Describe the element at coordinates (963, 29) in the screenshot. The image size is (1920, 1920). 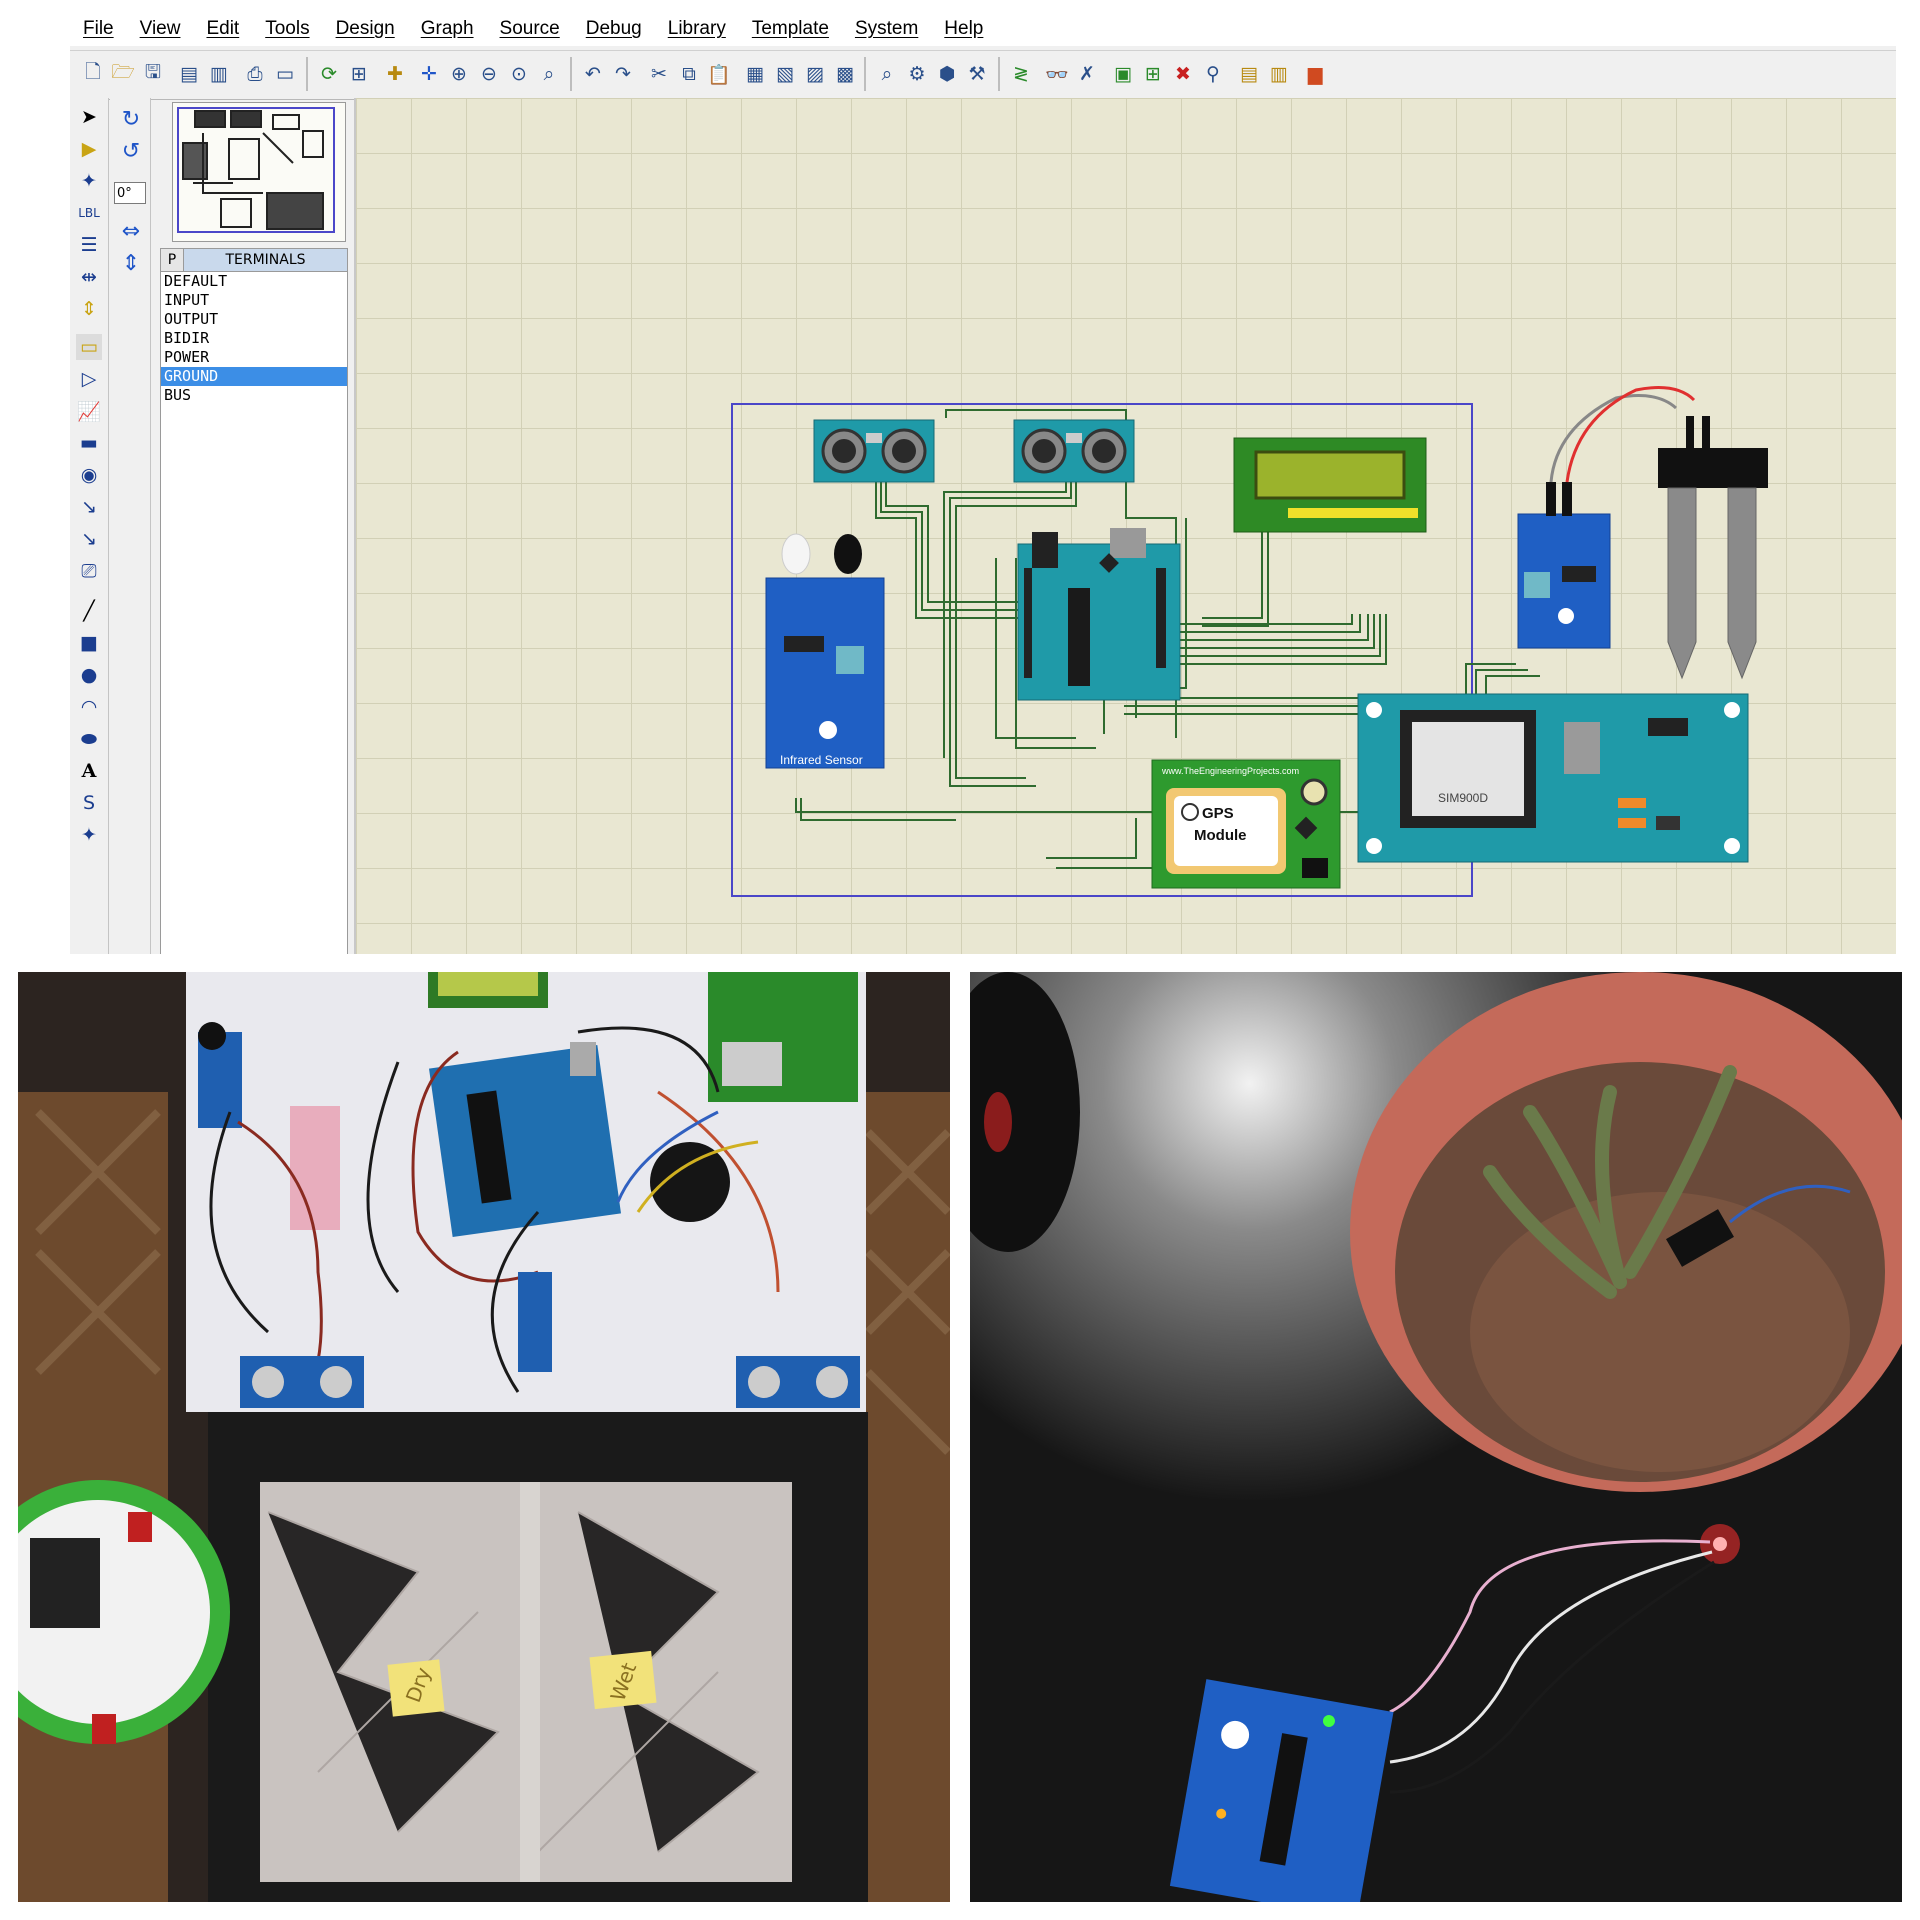
I see `menu-help: Help` at that location.